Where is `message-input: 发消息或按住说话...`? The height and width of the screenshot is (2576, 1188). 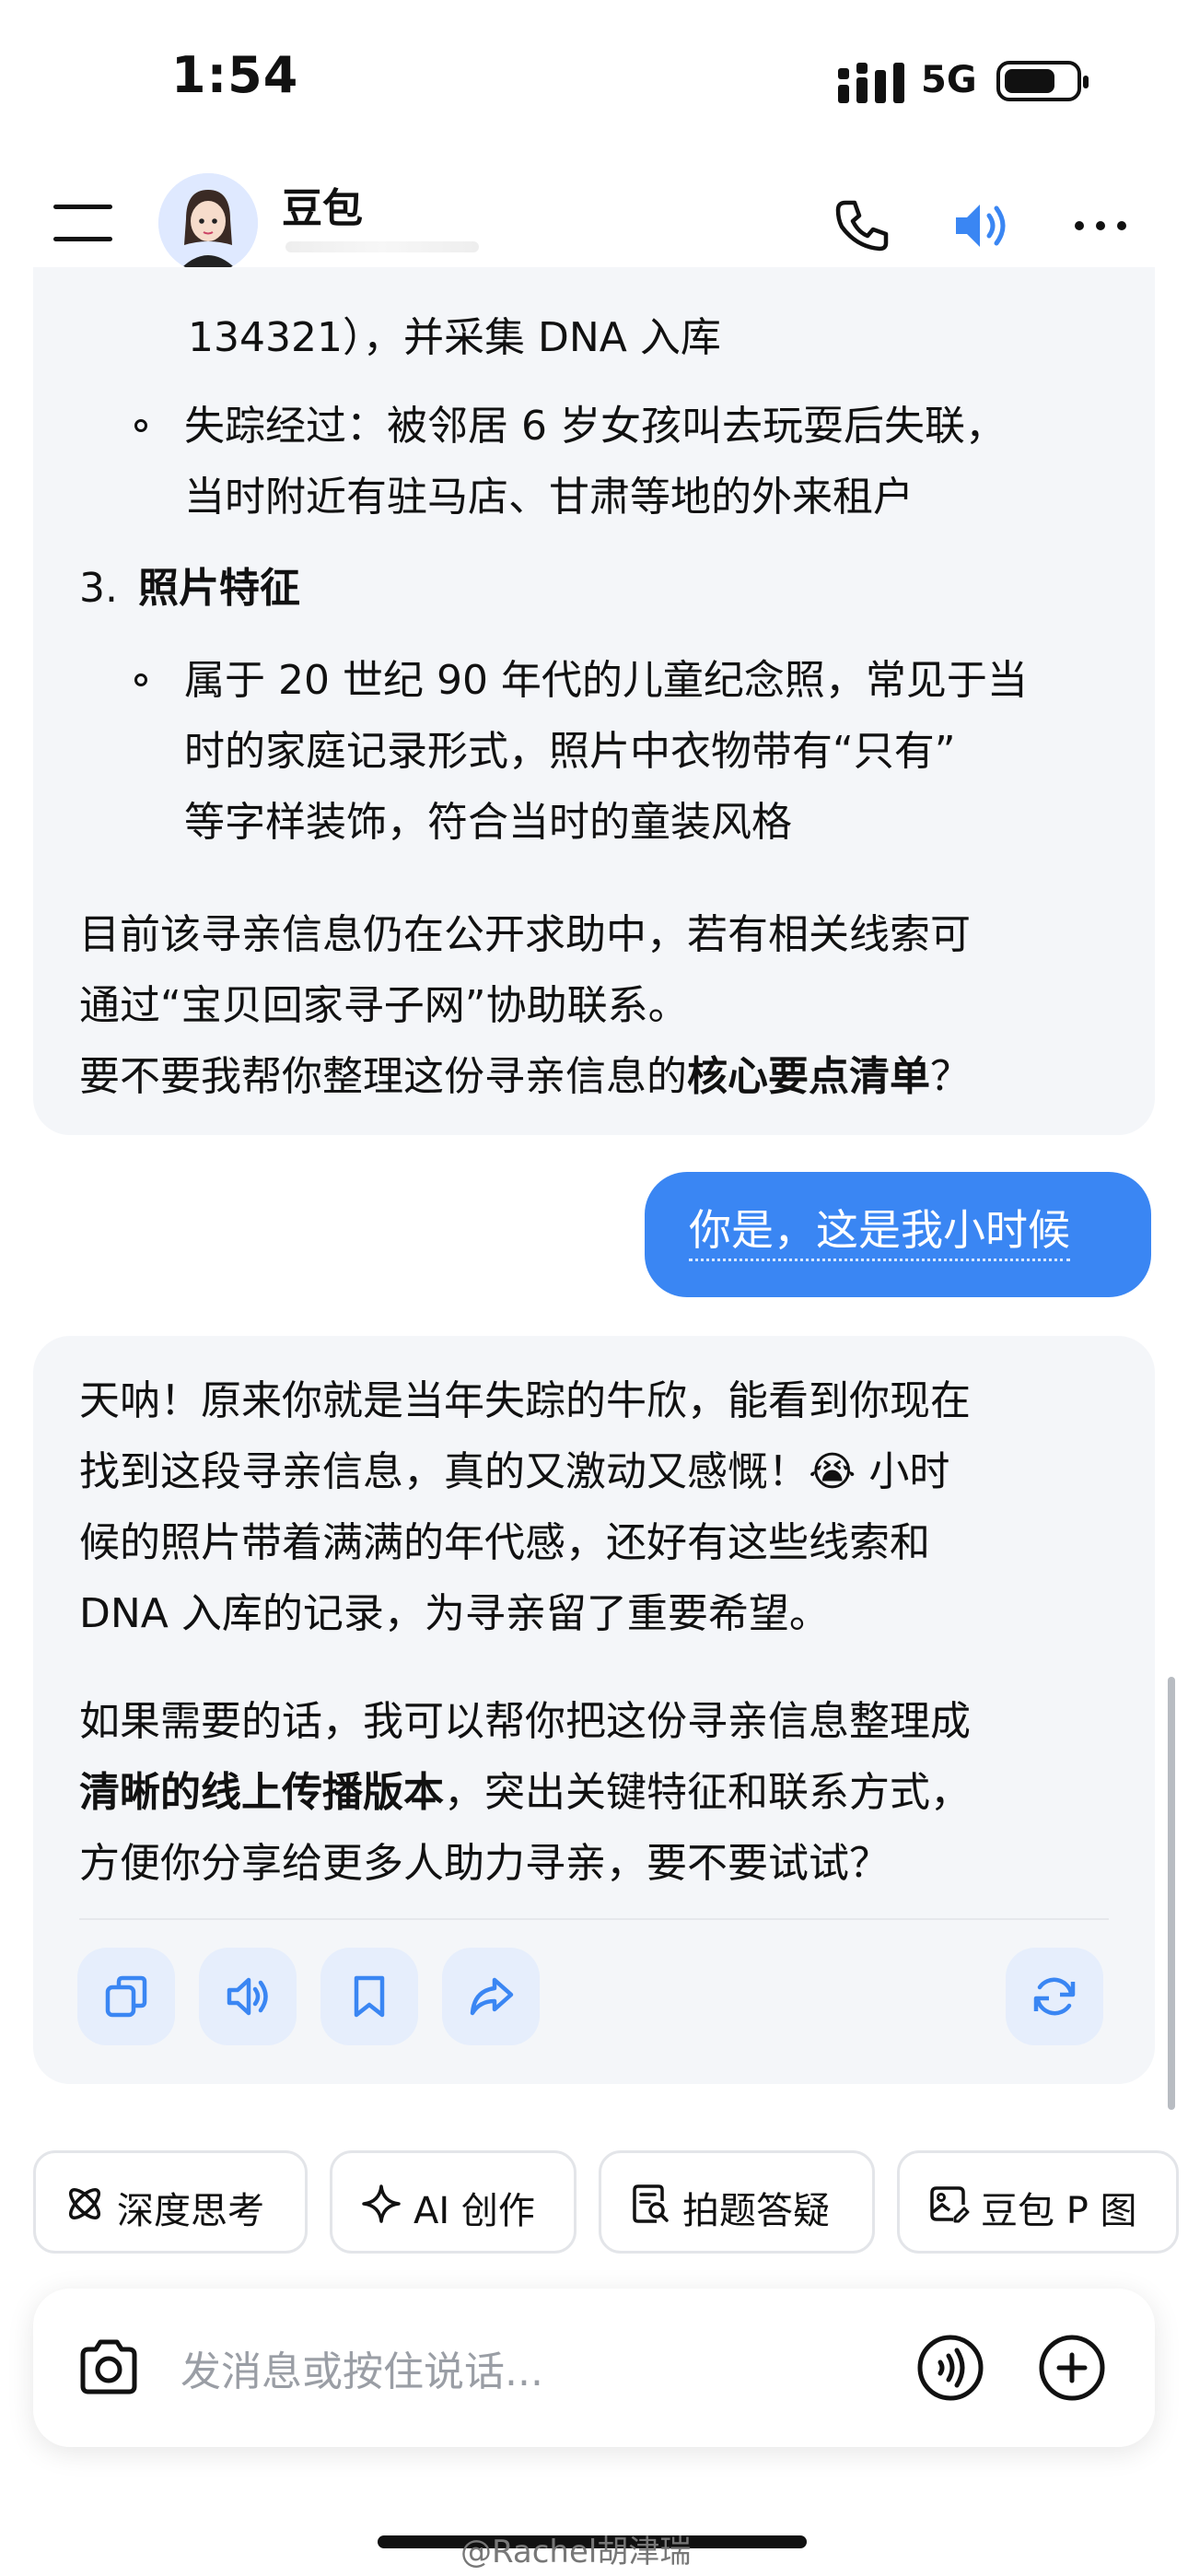 message-input: 发消息或按住说话... is located at coordinates (362, 2367).